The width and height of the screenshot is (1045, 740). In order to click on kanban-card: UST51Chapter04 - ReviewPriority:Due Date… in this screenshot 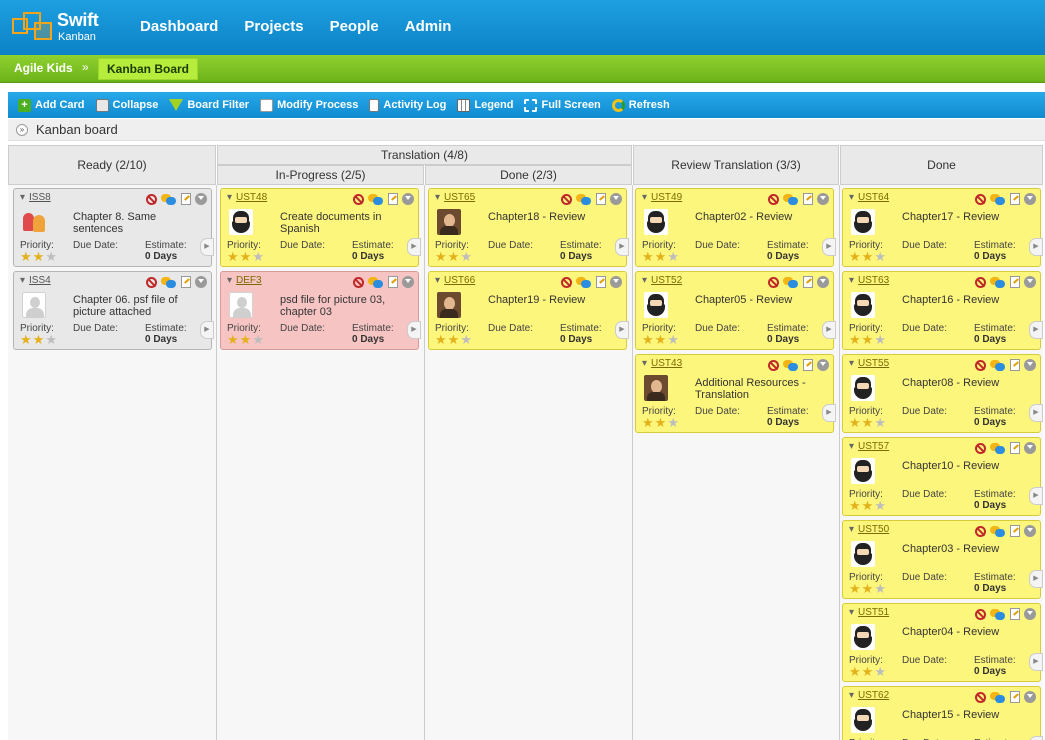, I will do `click(942, 642)`.